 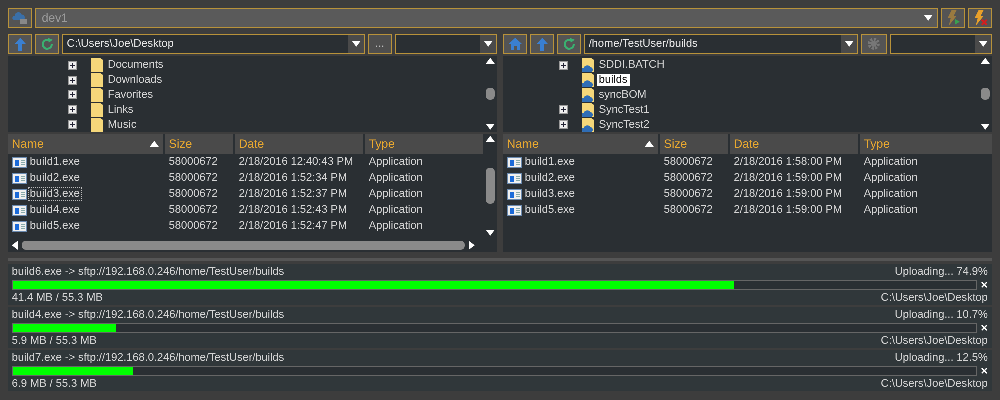 What do you see at coordinates (58, 298) in the screenshot?
I see `transfer-size: 41.4 MB / 55.3 MB` at bounding box center [58, 298].